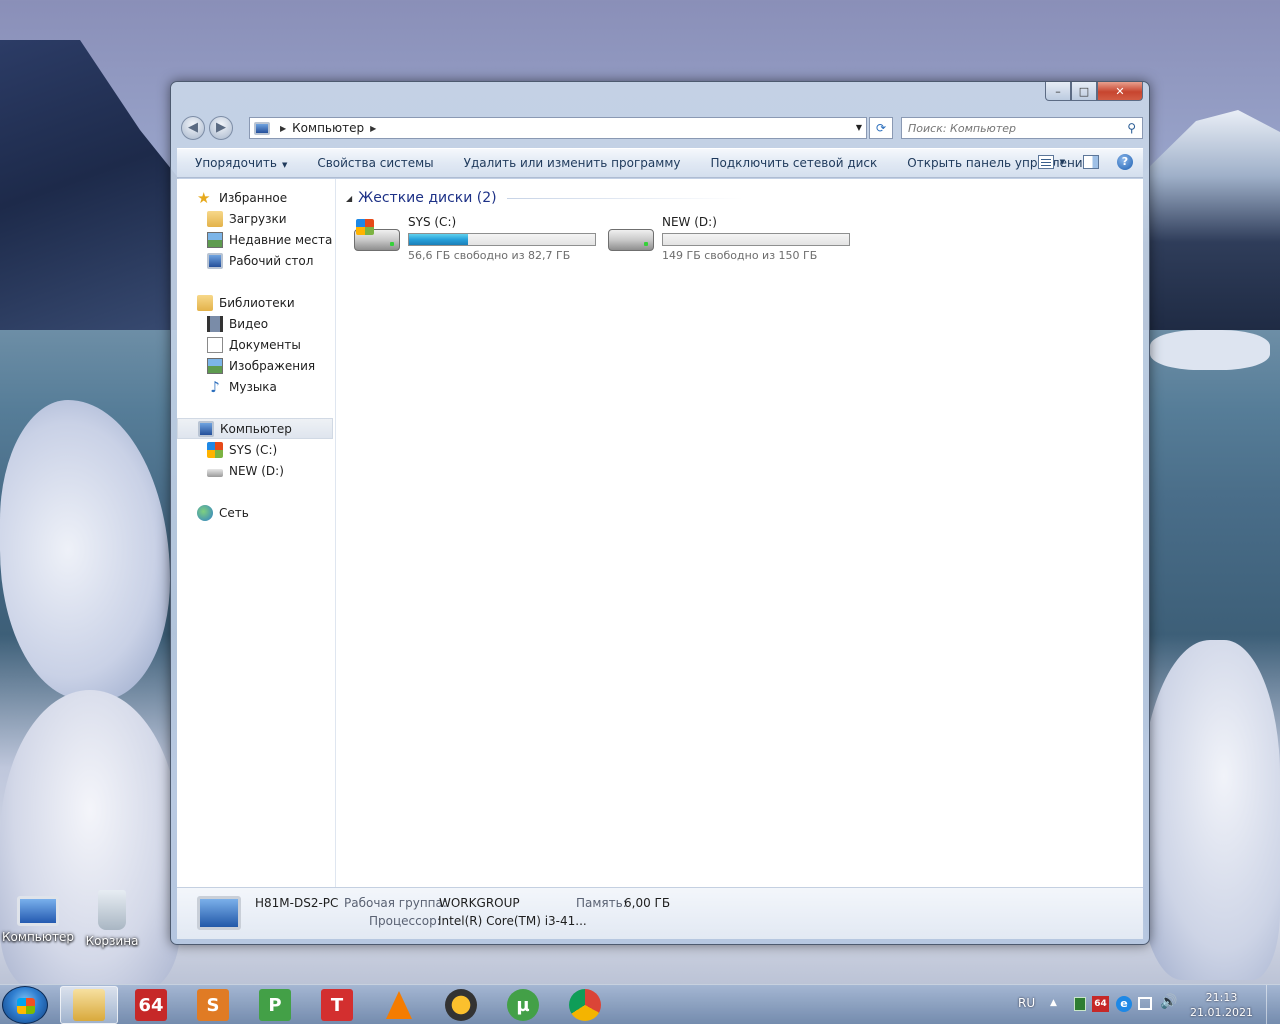  I want to click on caption-buttons: – □ ✕, so click(1094, 92).